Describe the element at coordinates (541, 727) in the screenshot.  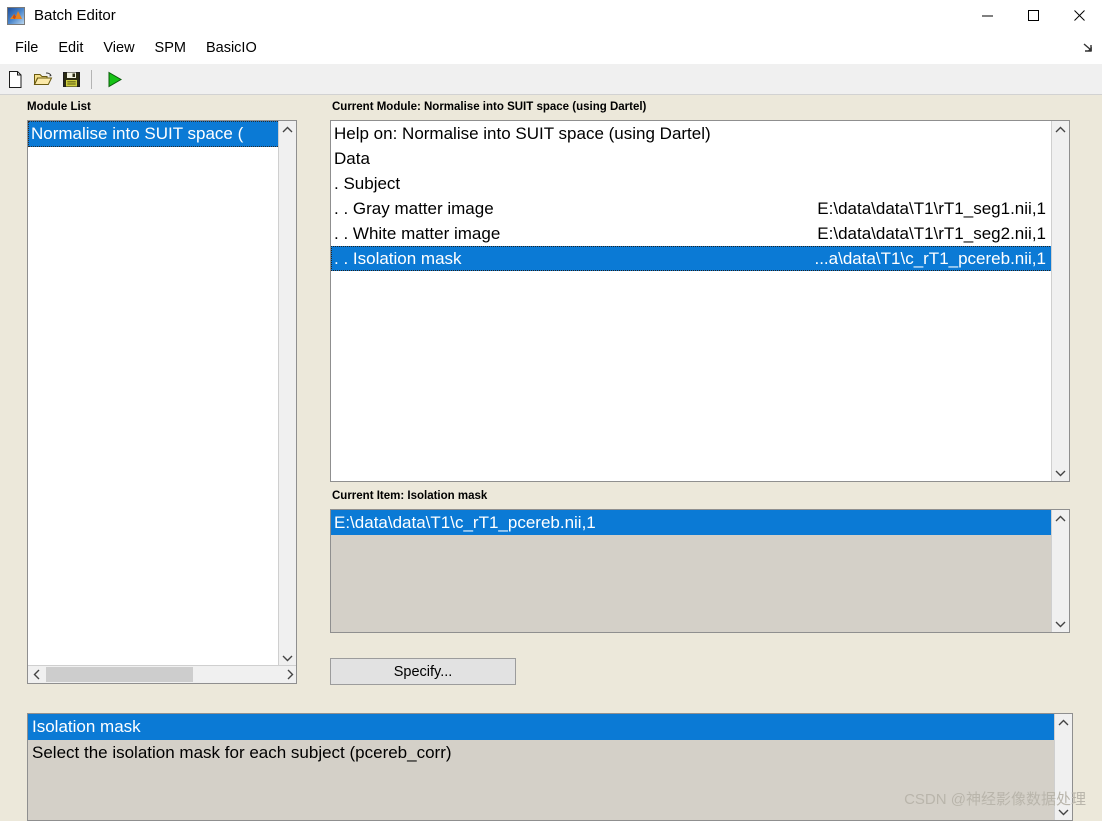
I see `help-panel-title: Isolation mask` at that location.